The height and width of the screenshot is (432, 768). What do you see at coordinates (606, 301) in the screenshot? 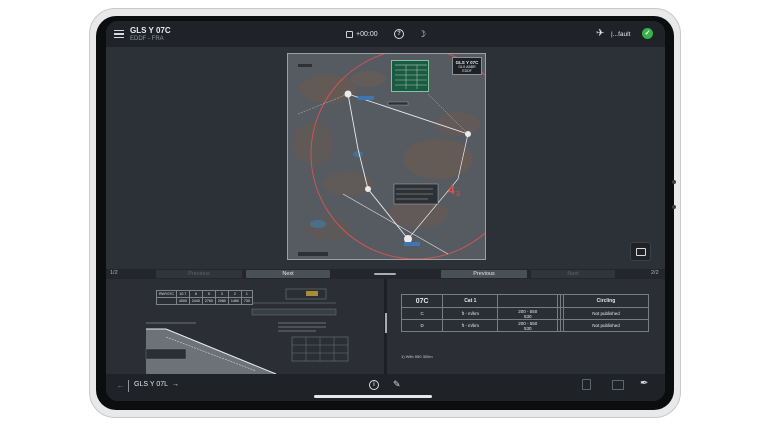
I see `circling-header: Circling` at bounding box center [606, 301].